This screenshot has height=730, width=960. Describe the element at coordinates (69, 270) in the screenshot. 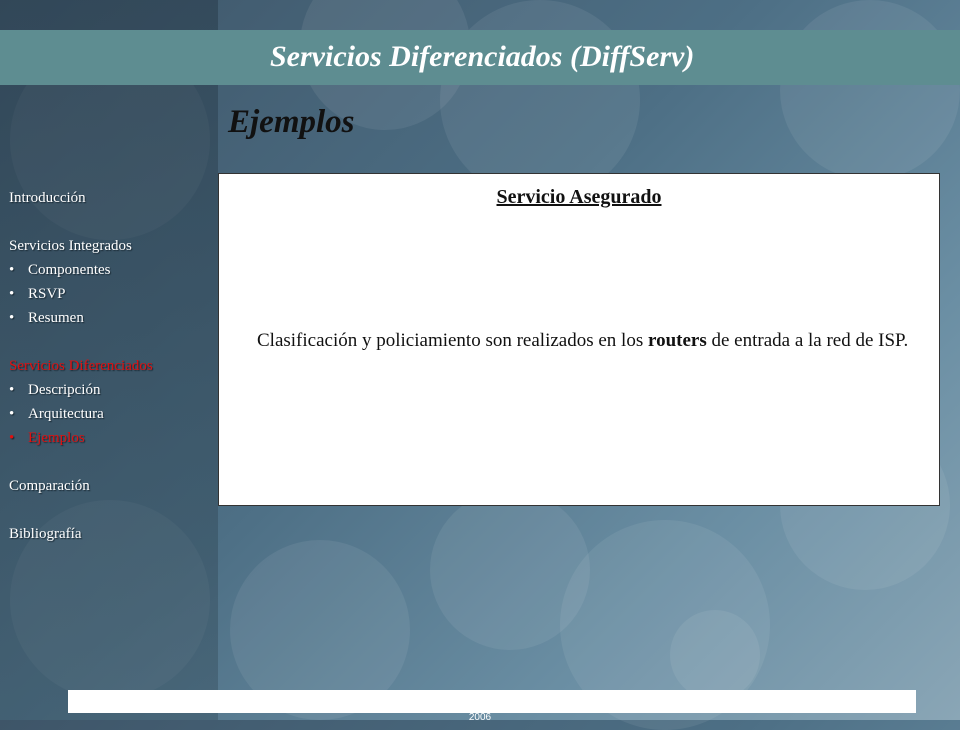

I see `nav-subitem-label: Componentes` at that location.